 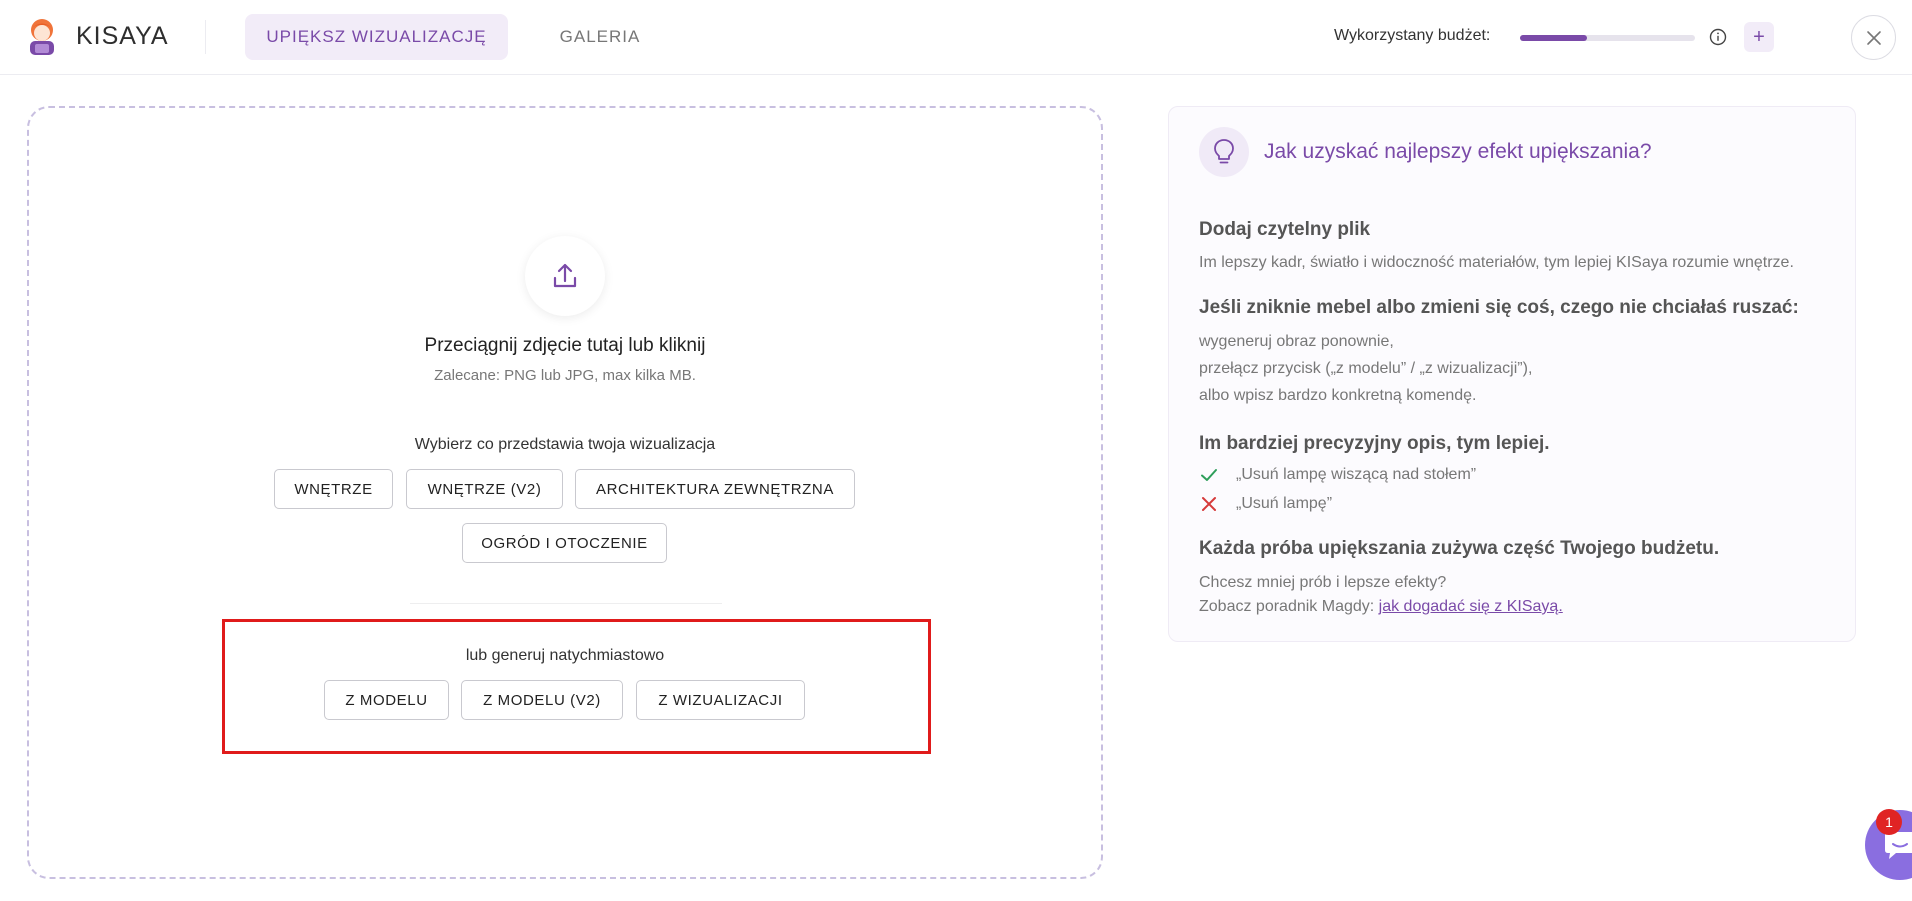 I want to click on check-icon, so click(x=1209, y=475).